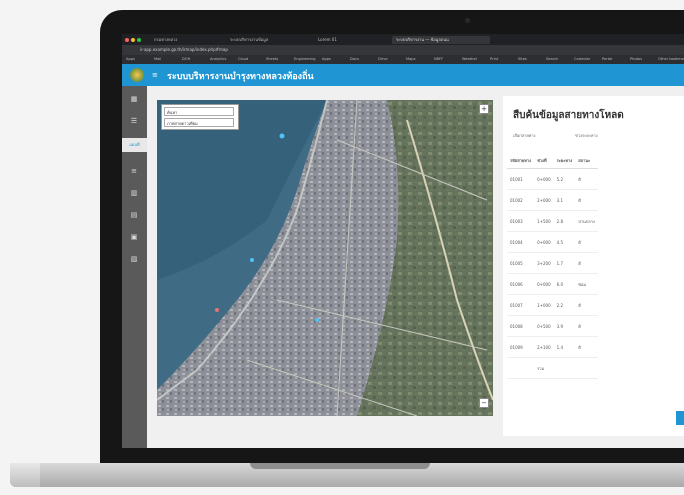  I want to click on table-row: รวม, so click(552, 368).